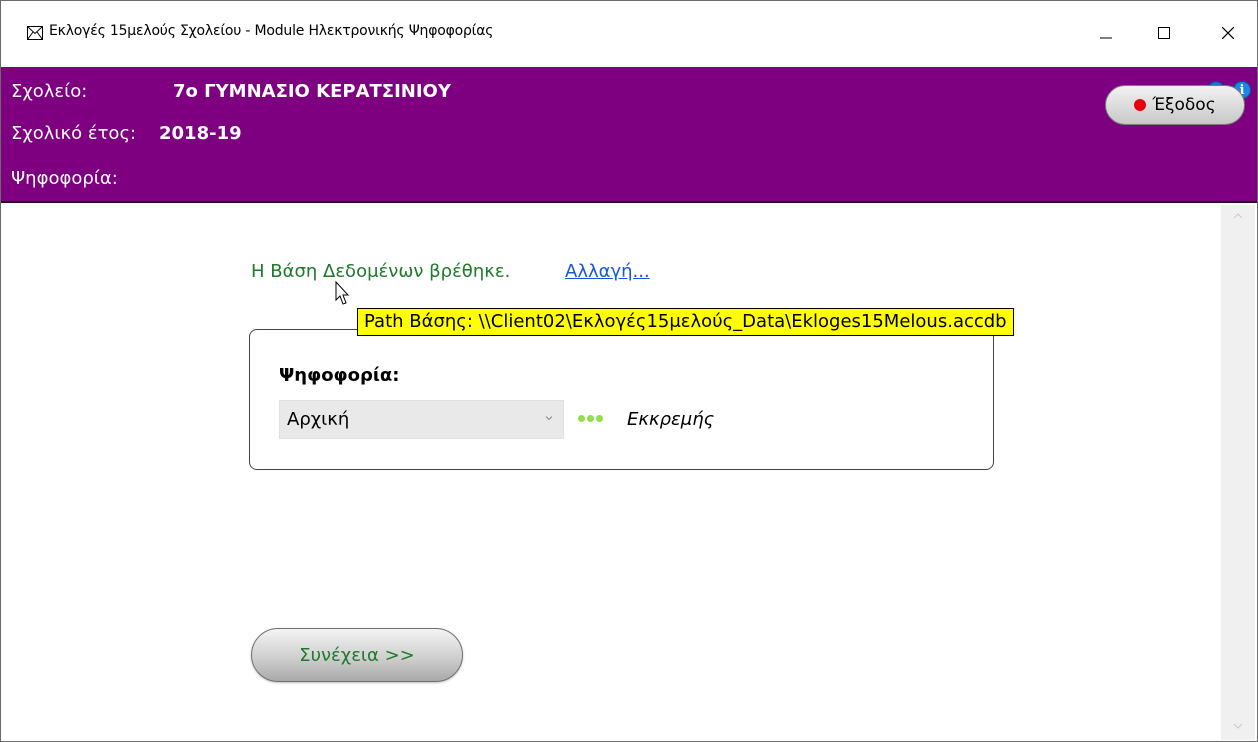 The image size is (1258, 742). Describe the element at coordinates (35, 33) in the screenshot. I see `envelope-icon` at that location.